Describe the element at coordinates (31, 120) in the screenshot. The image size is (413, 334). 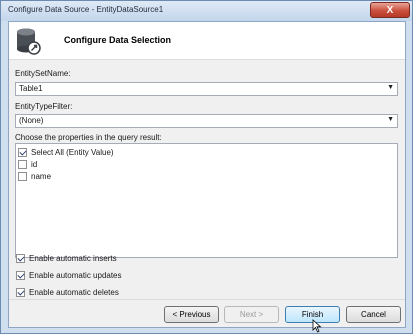
I see `entity-type-value: (None)` at that location.